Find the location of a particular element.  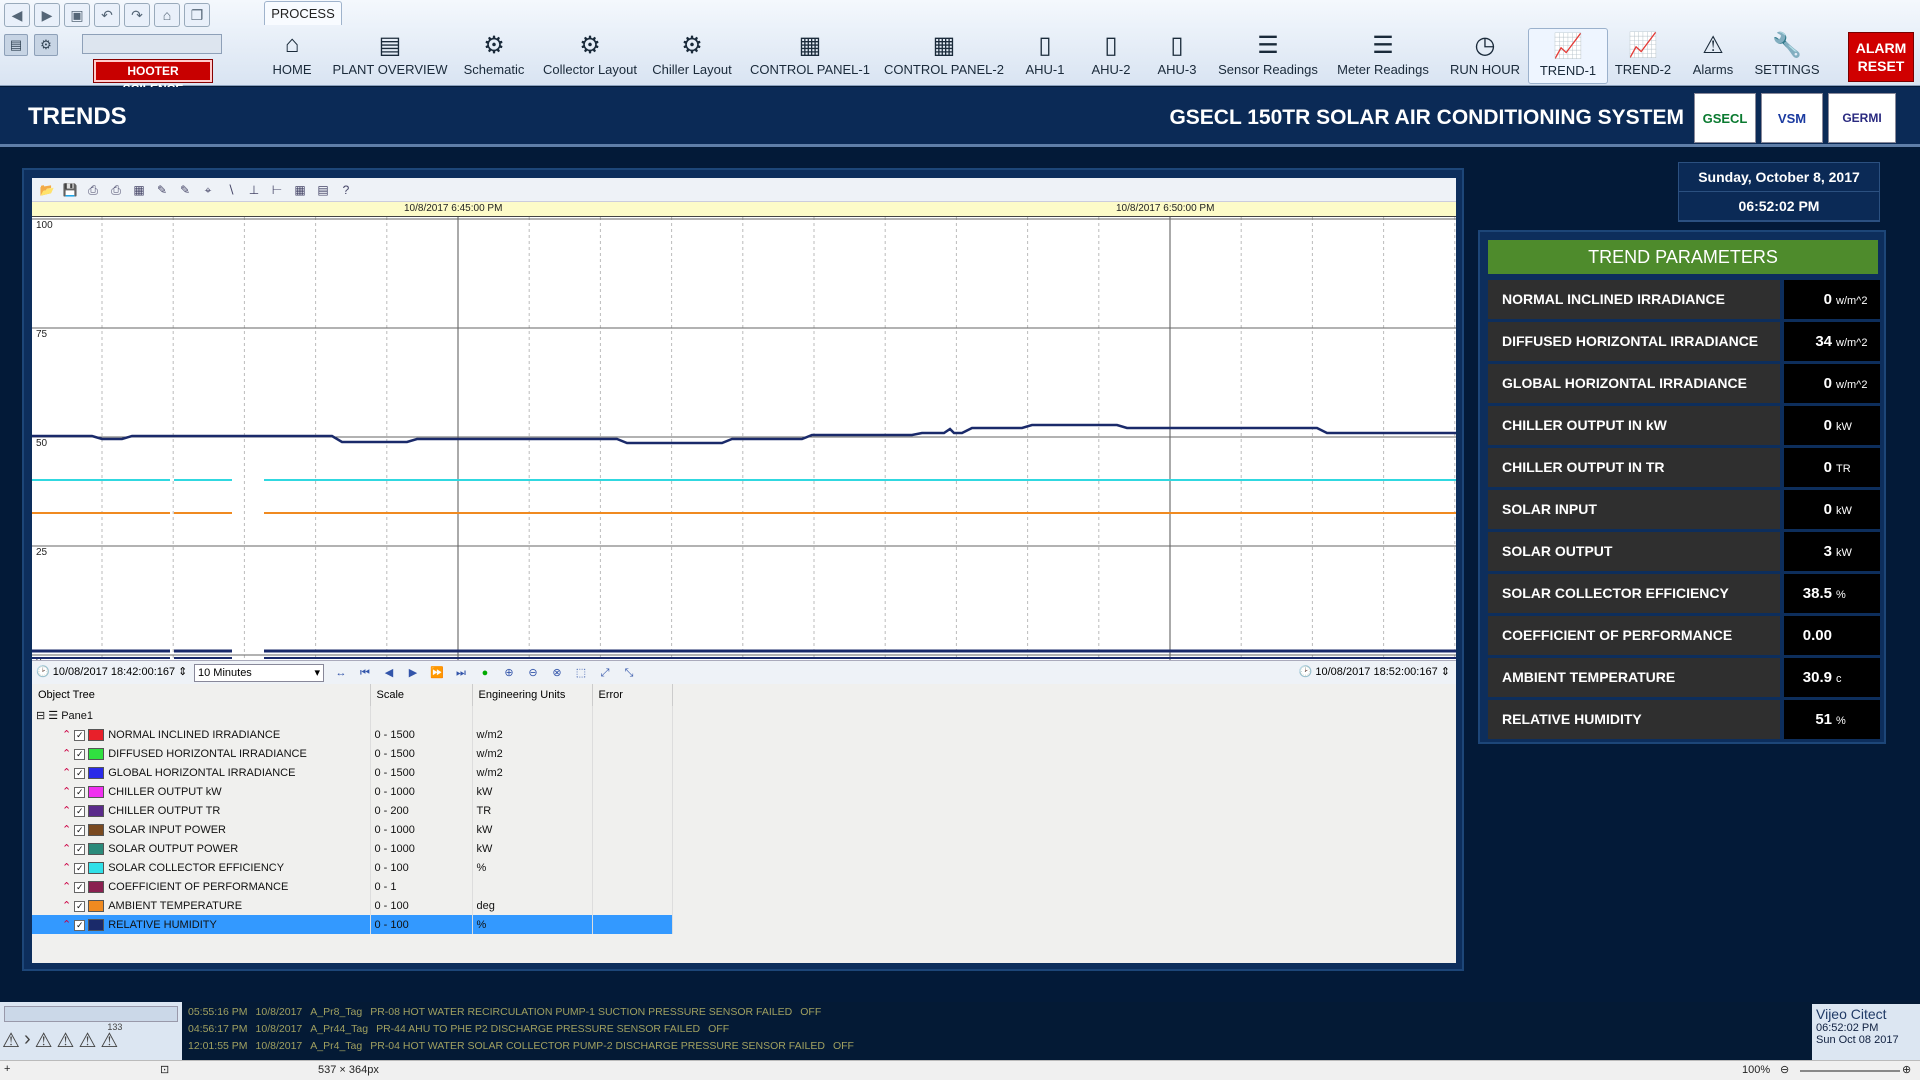

settings-small-icon: ⚙ is located at coordinates (46, 45).